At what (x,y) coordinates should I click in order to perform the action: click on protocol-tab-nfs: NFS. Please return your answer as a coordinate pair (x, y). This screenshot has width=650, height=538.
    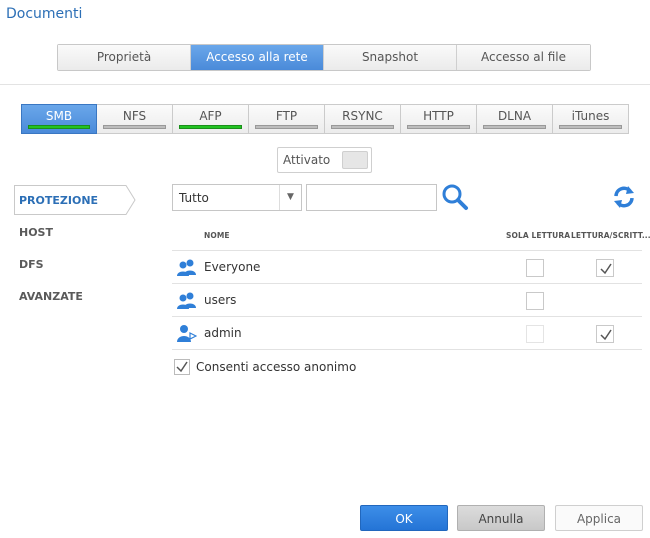
    Looking at the image, I should click on (135, 119).